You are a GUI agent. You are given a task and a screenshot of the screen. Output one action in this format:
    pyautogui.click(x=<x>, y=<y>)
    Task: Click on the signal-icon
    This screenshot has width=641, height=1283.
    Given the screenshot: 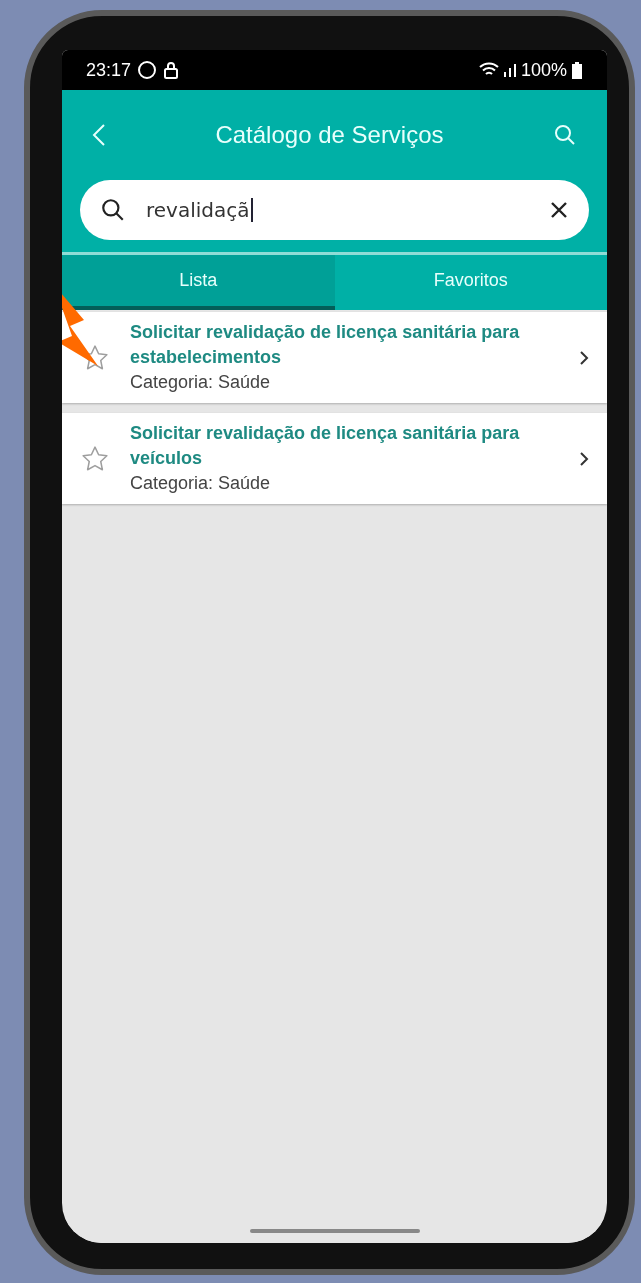 What is the action you would take?
    pyautogui.click(x=509, y=70)
    